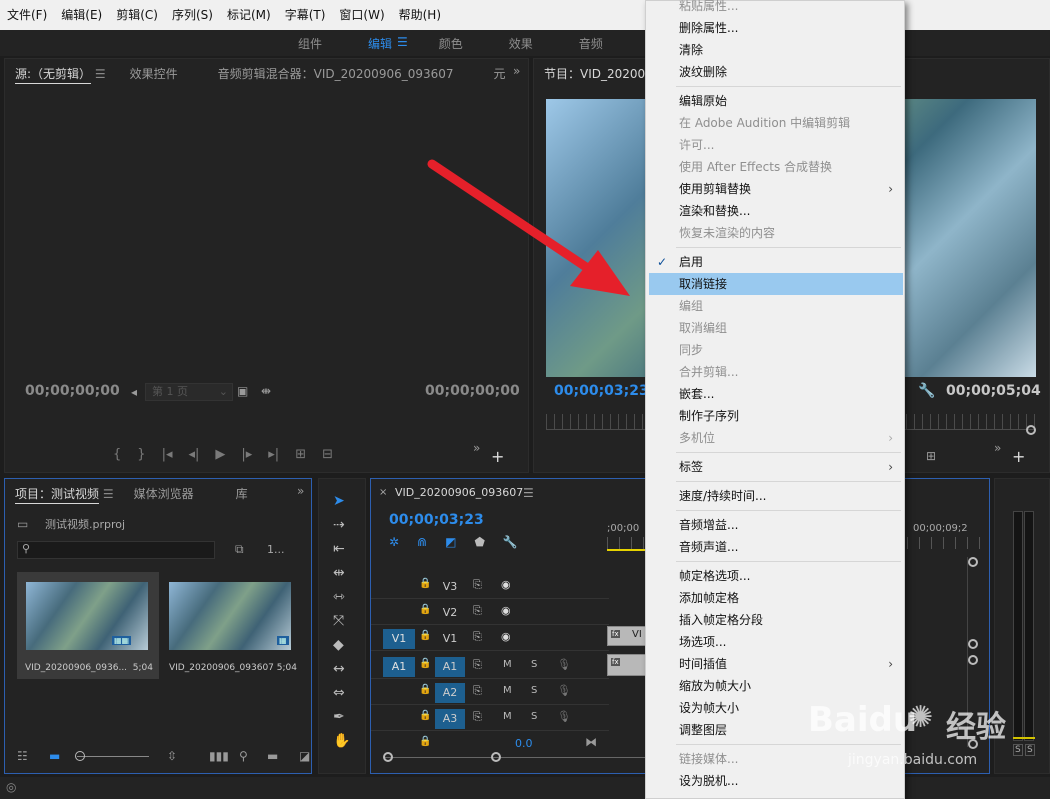 This screenshot has width=1050, height=799. I want to click on tab-audio-clip-mixer: 音频剪辑混合器：VID_20200906_093607, so click(336, 73).